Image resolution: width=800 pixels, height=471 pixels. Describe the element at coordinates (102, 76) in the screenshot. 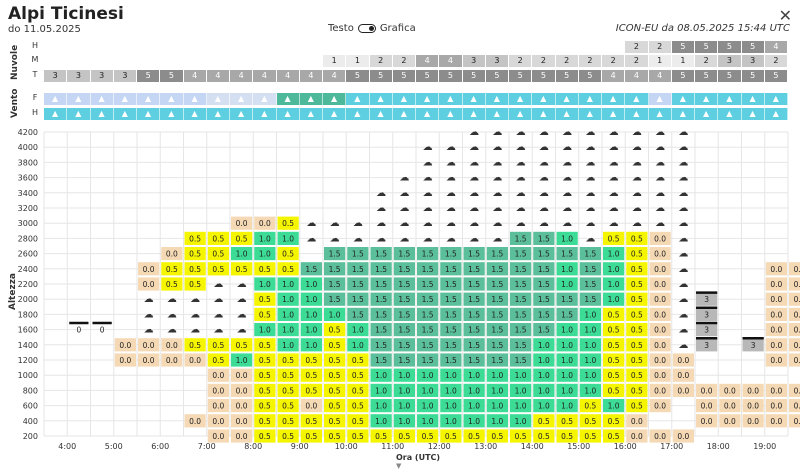

I see `cloud-cell: 3` at that location.